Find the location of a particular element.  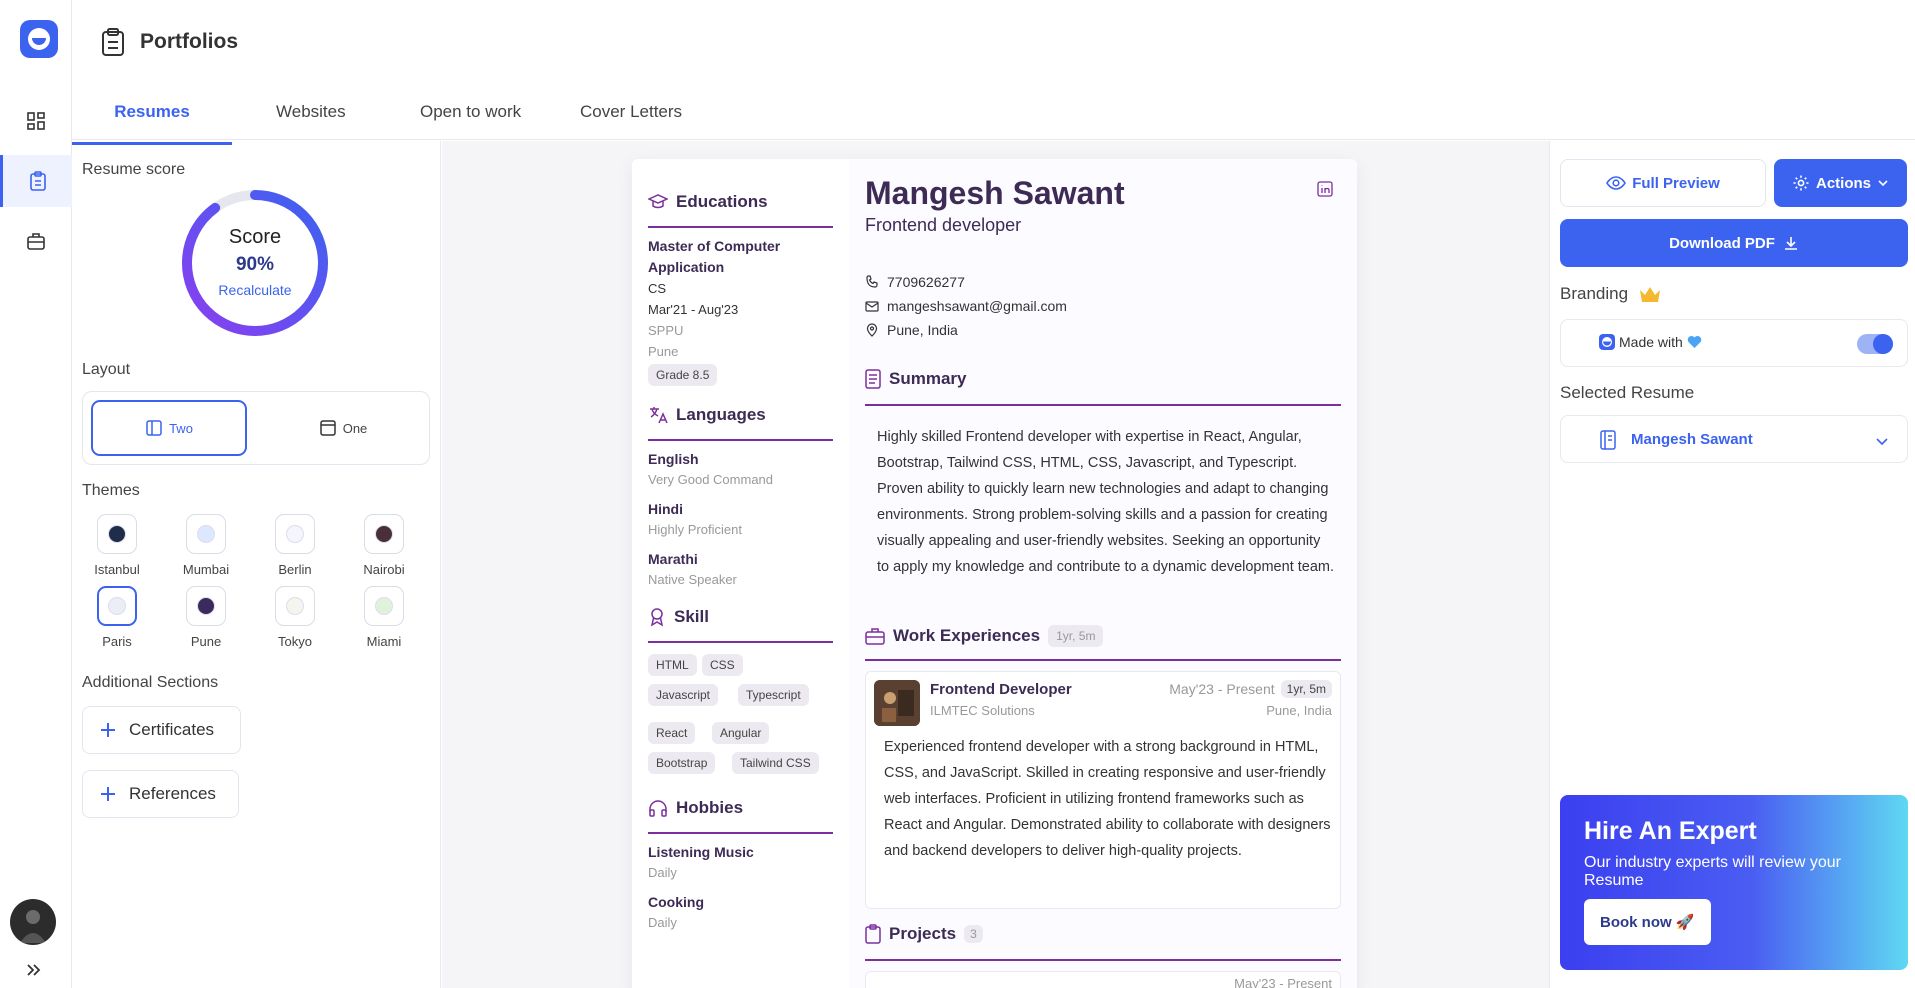

skill-chip: Typescript is located at coordinates (773, 695).